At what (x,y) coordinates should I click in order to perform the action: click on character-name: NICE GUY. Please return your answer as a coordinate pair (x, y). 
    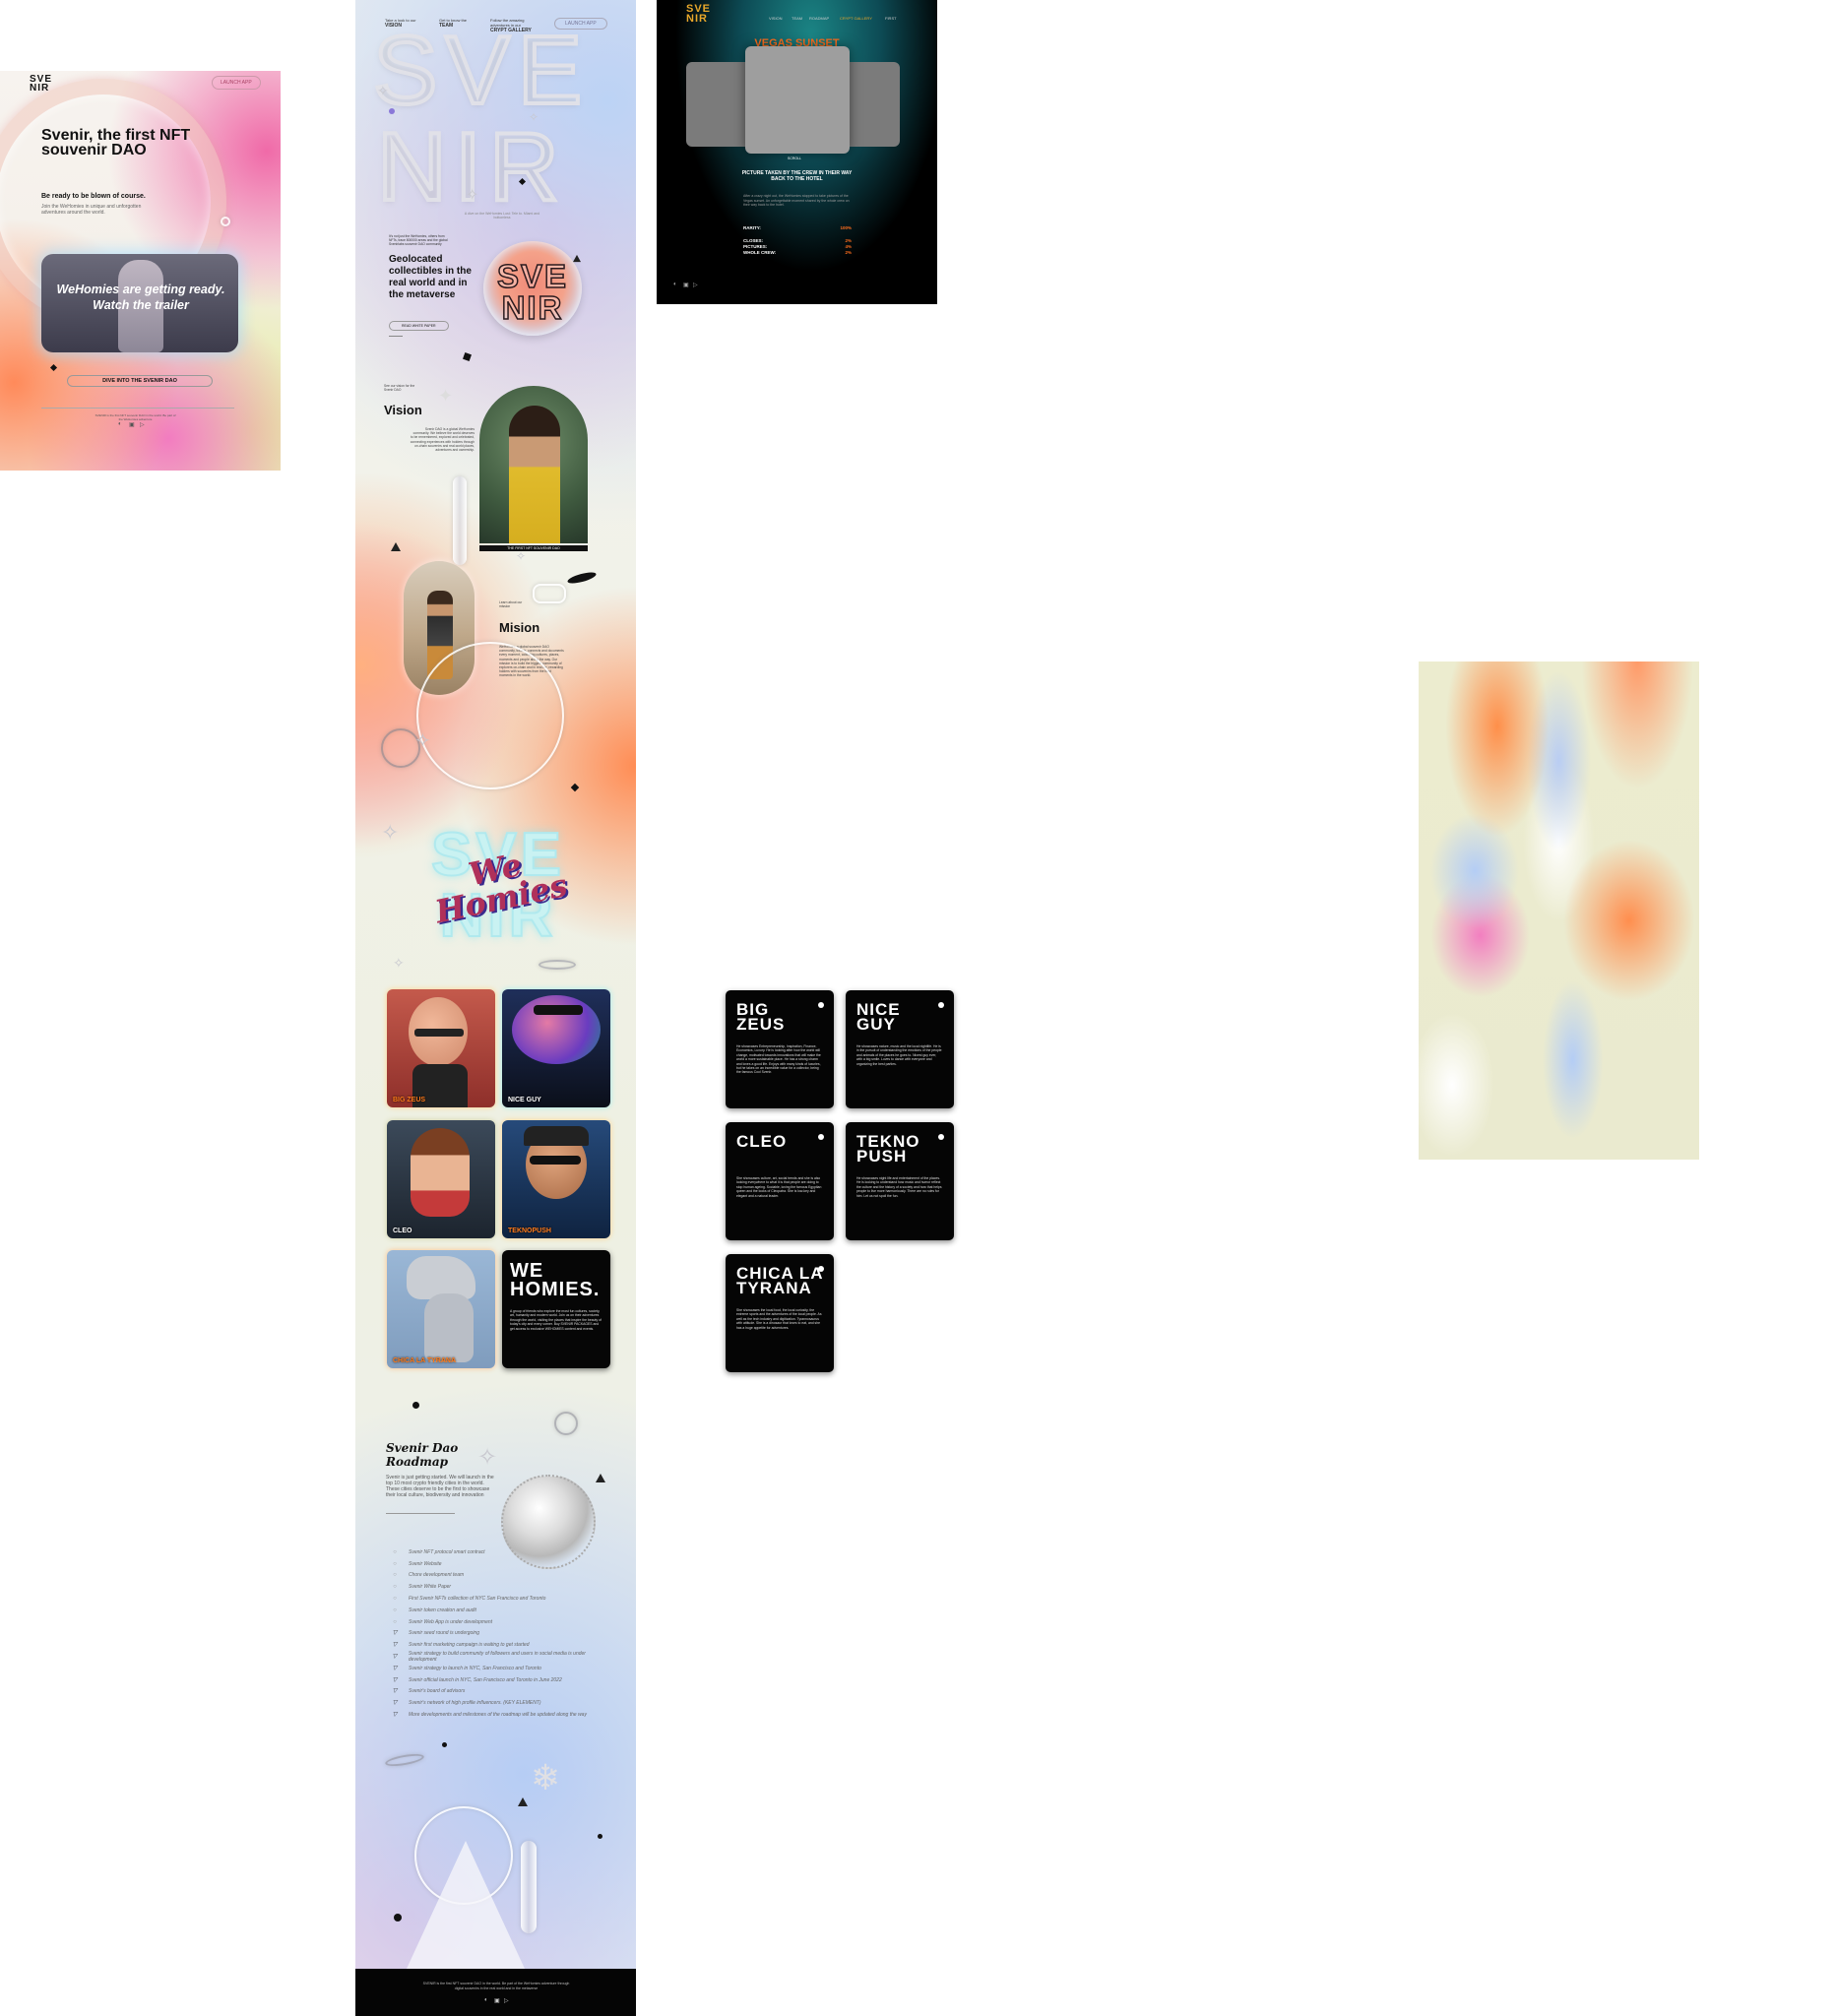
    Looking at the image, I should click on (878, 1017).